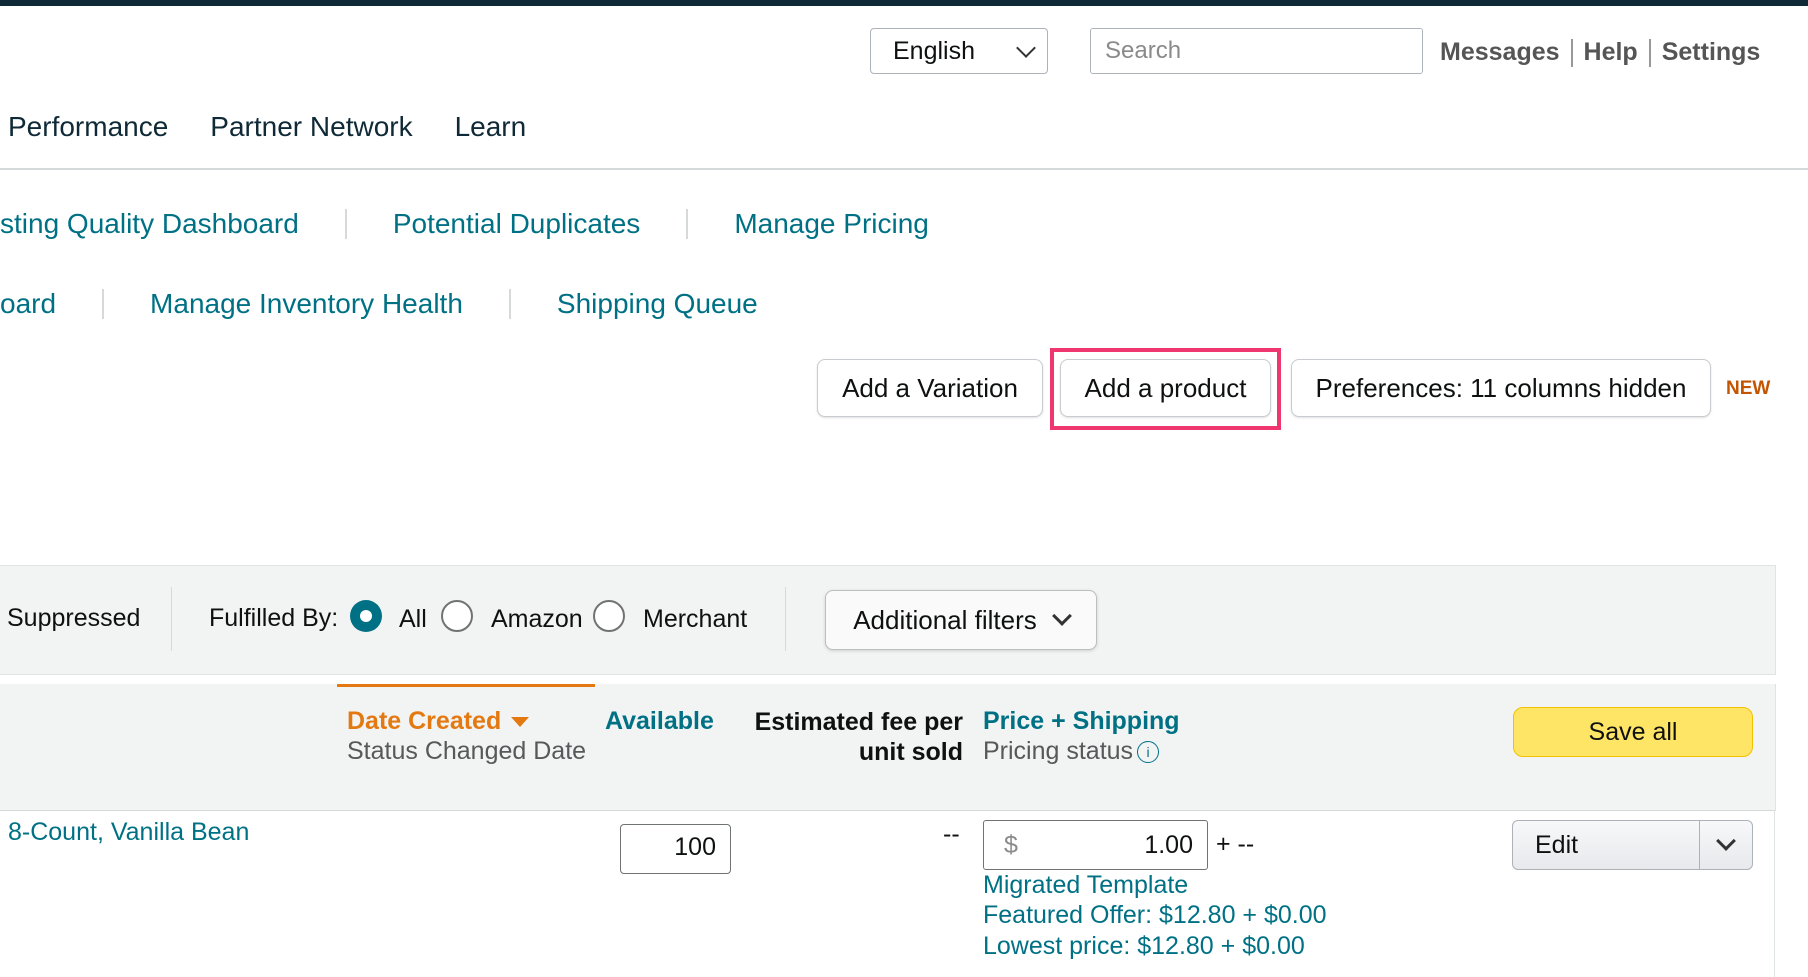  What do you see at coordinates (1058, 751) in the screenshot?
I see `pricing-status-label: Pricing status` at bounding box center [1058, 751].